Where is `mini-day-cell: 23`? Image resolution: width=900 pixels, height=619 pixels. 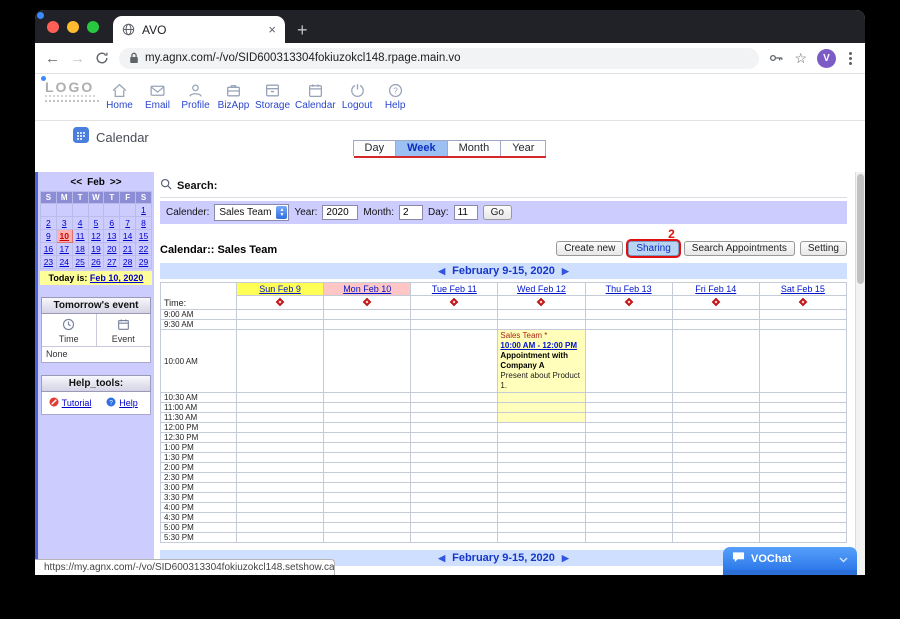
mini-day-cell: 23 is located at coordinates (48, 262).